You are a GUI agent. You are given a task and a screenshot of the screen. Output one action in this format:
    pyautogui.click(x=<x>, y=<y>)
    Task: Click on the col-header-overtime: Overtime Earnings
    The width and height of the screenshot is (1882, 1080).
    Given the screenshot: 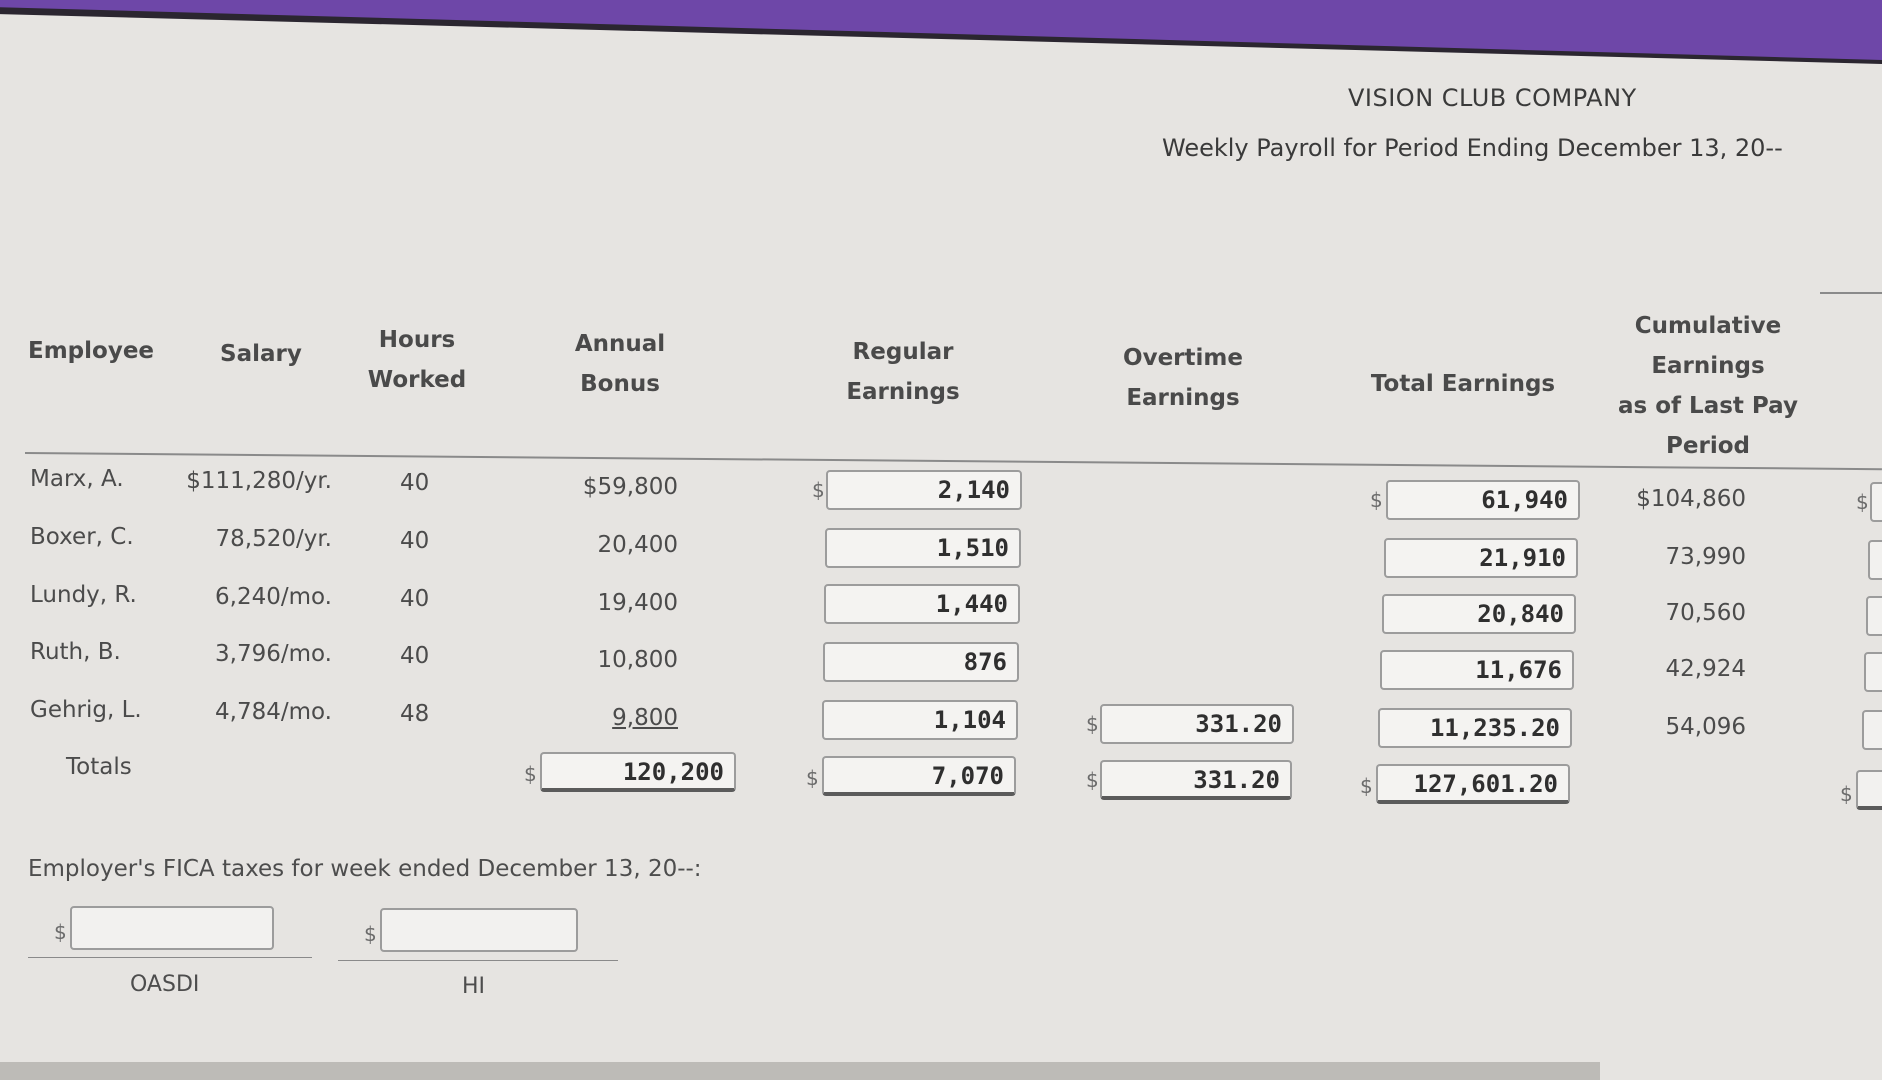 What is the action you would take?
    pyautogui.click(x=1183, y=378)
    